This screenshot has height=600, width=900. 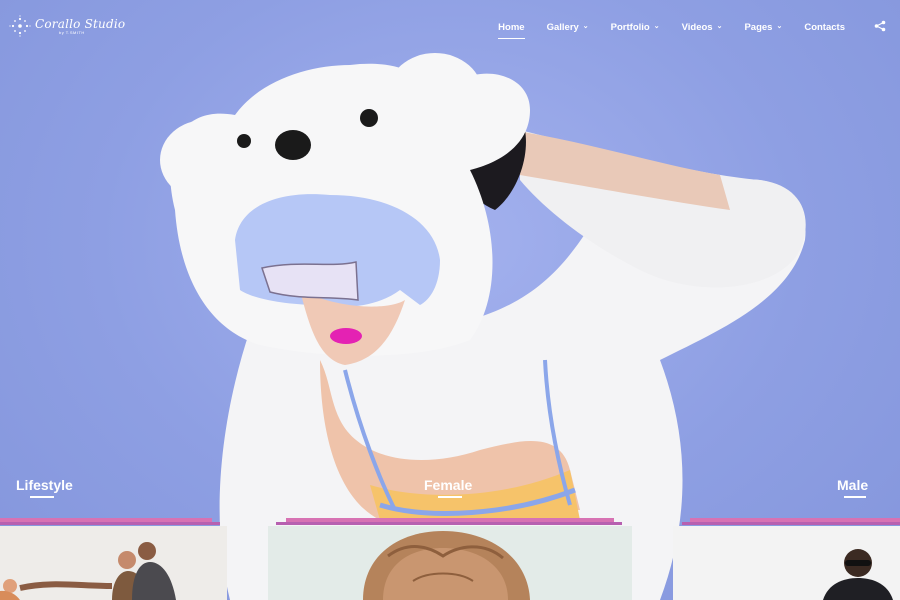 I want to click on nav-item-pages: Pages ⌄, so click(x=763, y=27).